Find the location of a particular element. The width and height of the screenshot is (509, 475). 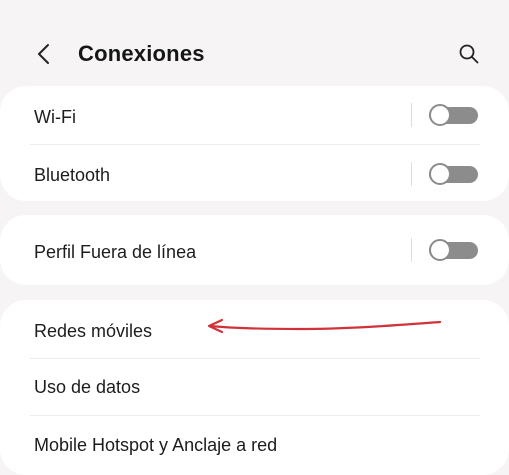

hotspot-label: Mobile Hotspot y Anclaje a red is located at coordinates (156, 445).